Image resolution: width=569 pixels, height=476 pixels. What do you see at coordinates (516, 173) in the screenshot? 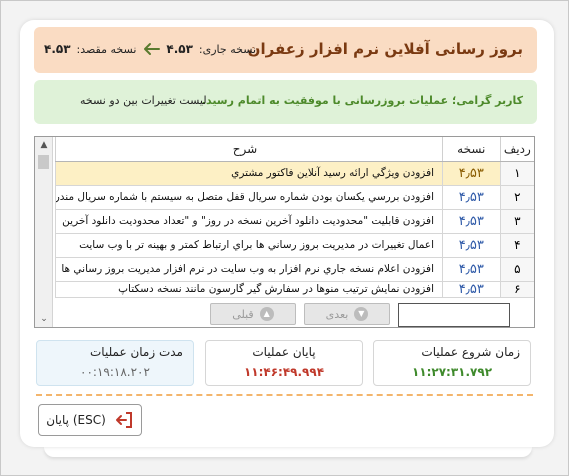
I see `row-number: ۱` at bounding box center [516, 173].